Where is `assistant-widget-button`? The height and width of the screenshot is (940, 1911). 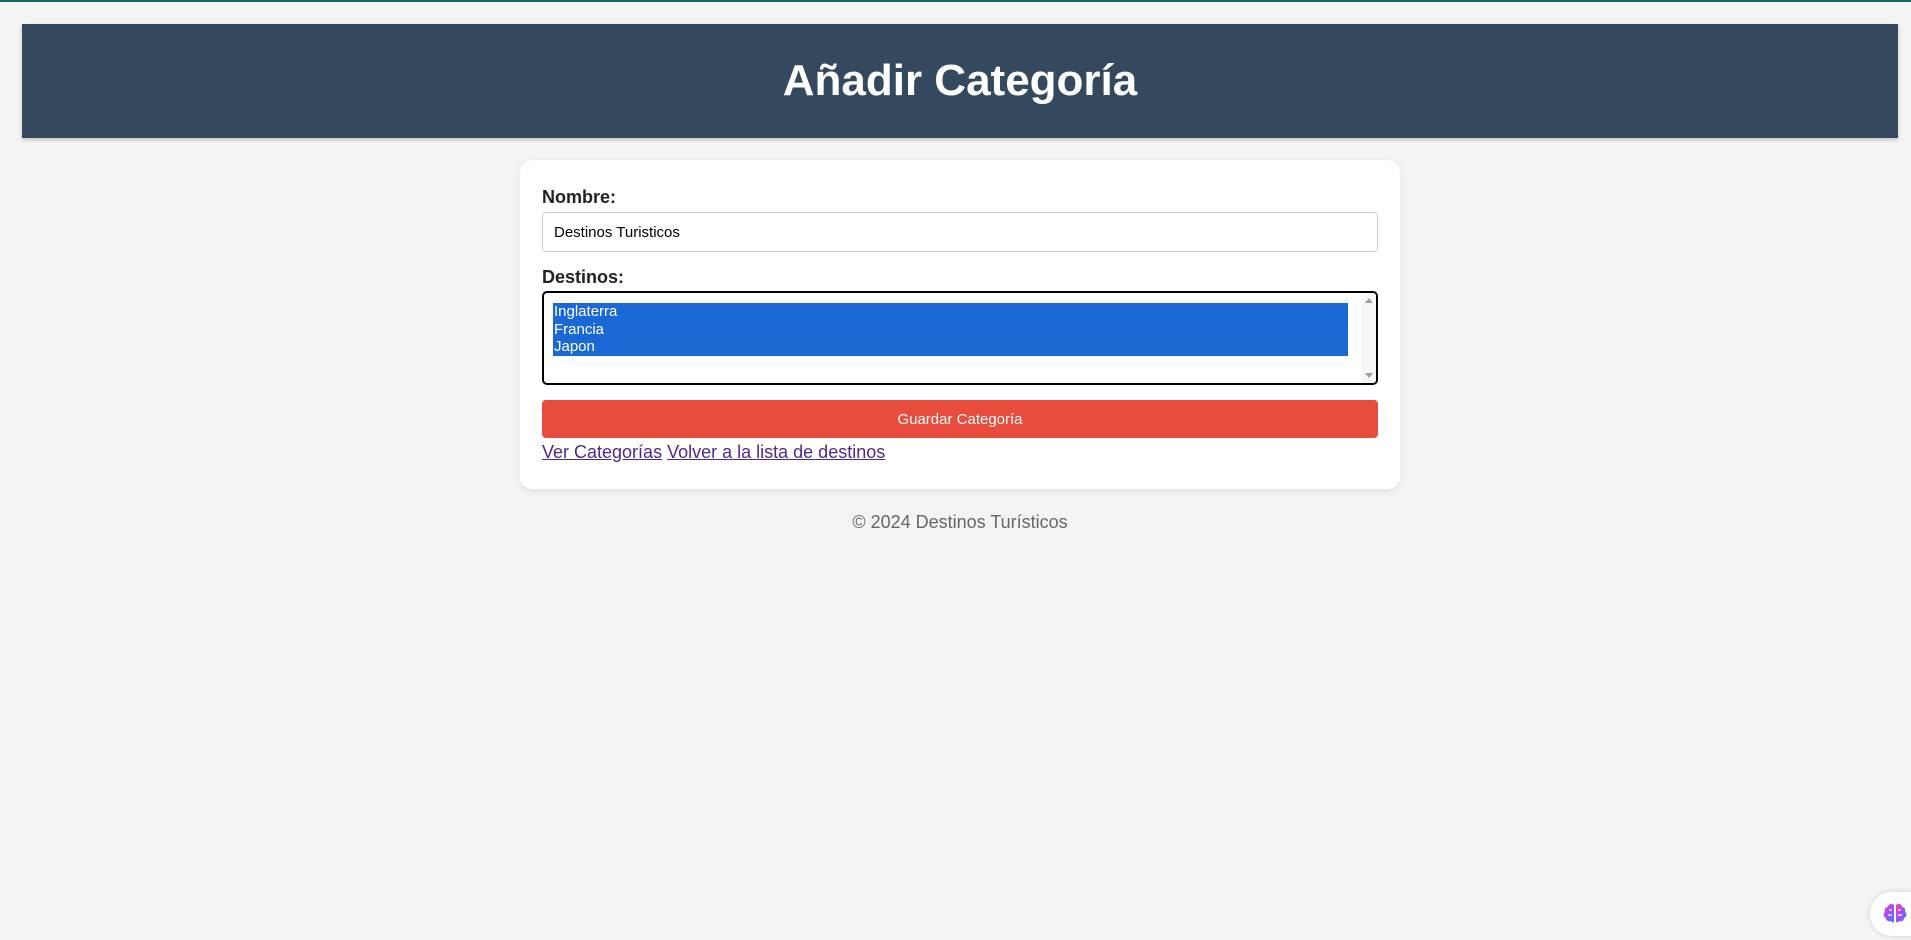
assistant-widget-button is located at coordinates (1890, 914).